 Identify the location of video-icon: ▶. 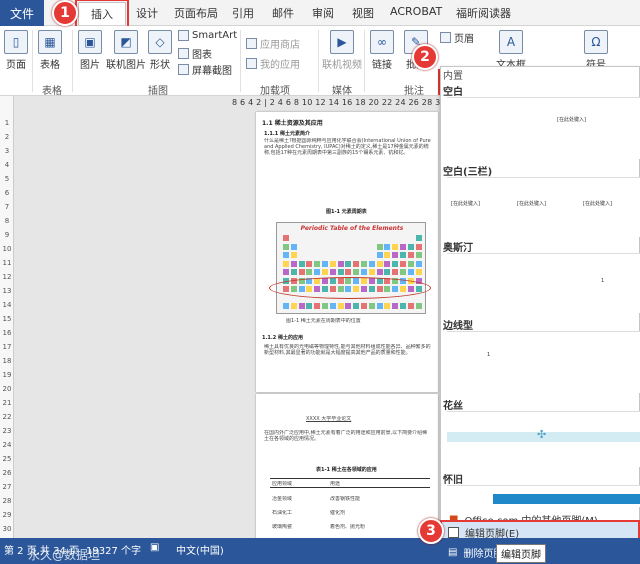
(342, 42).